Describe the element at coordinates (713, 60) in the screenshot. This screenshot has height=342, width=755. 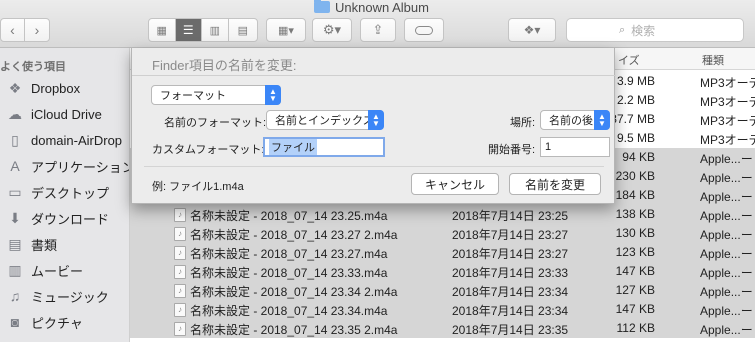
I see `kind-column-header: 種類` at that location.